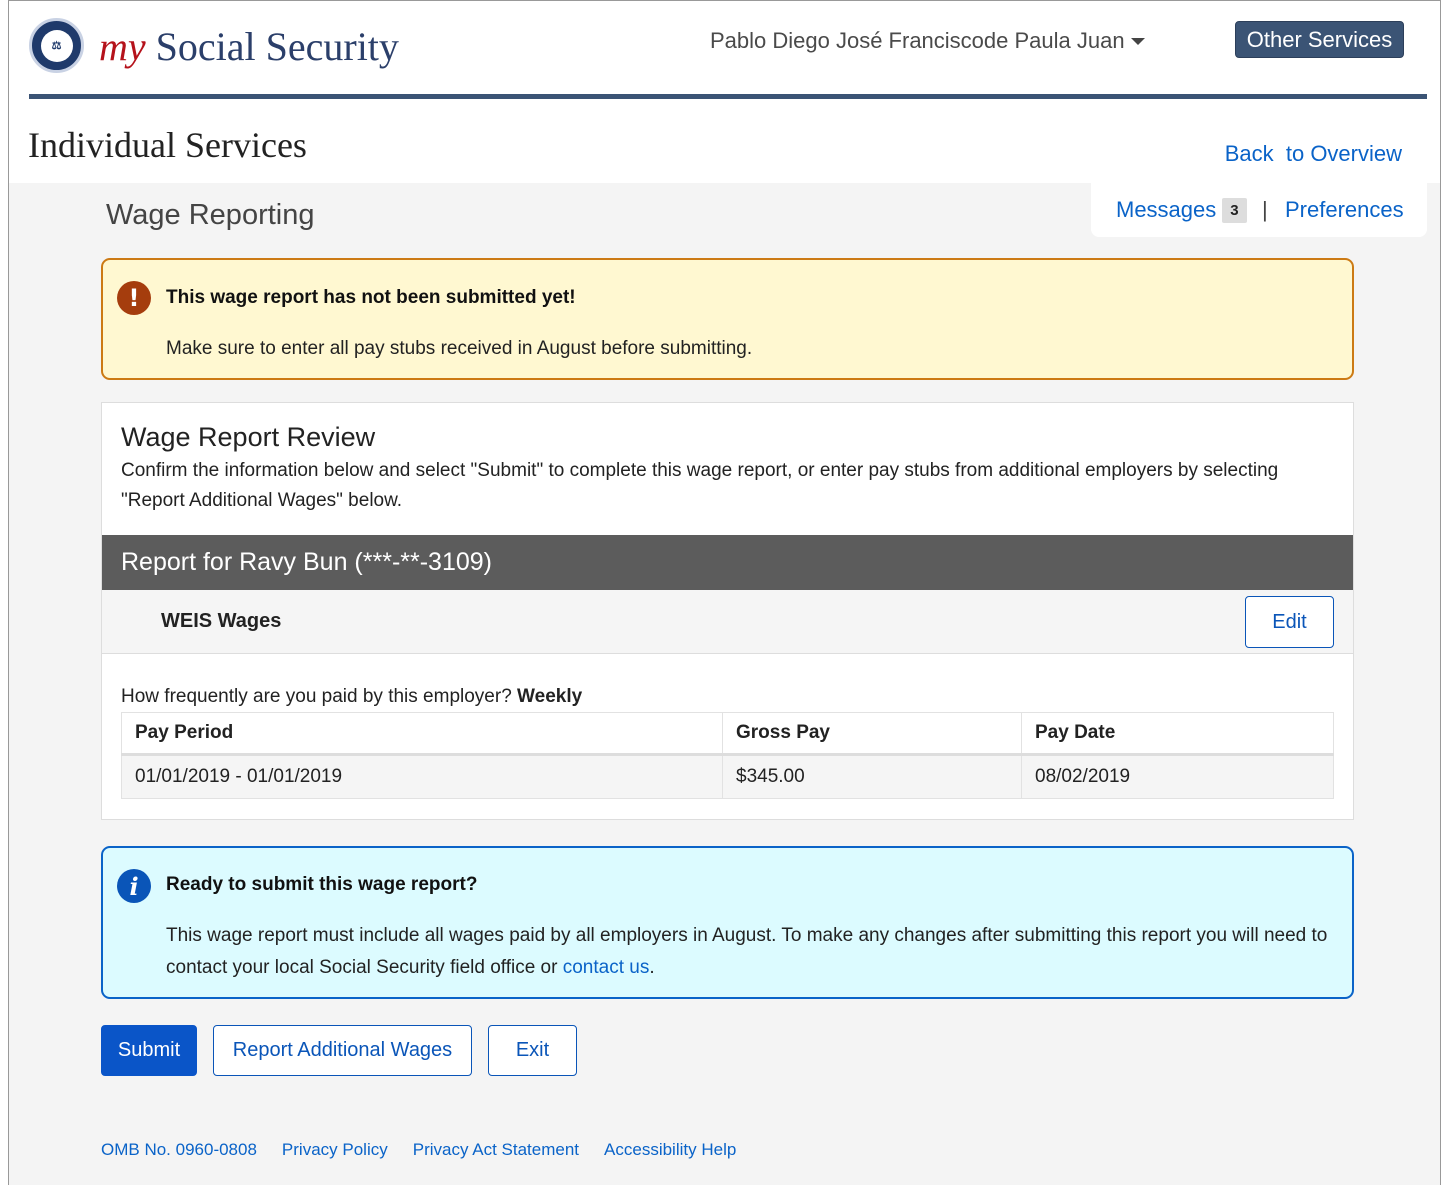  What do you see at coordinates (122, 46) in the screenshot?
I see `brand-my: my` at bounding box center [122, 46].